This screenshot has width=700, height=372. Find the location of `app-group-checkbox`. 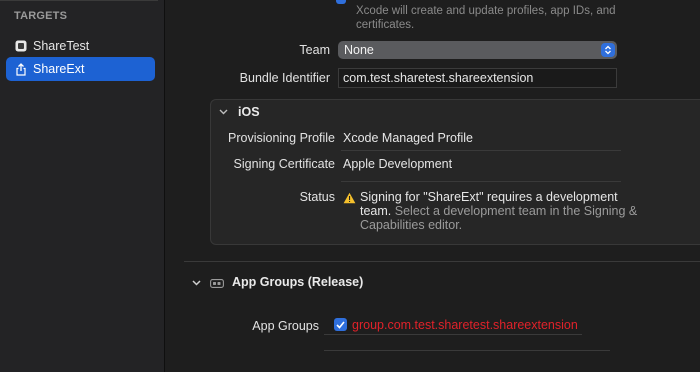

app-group-checkbox is located at coordinates (340, 324).